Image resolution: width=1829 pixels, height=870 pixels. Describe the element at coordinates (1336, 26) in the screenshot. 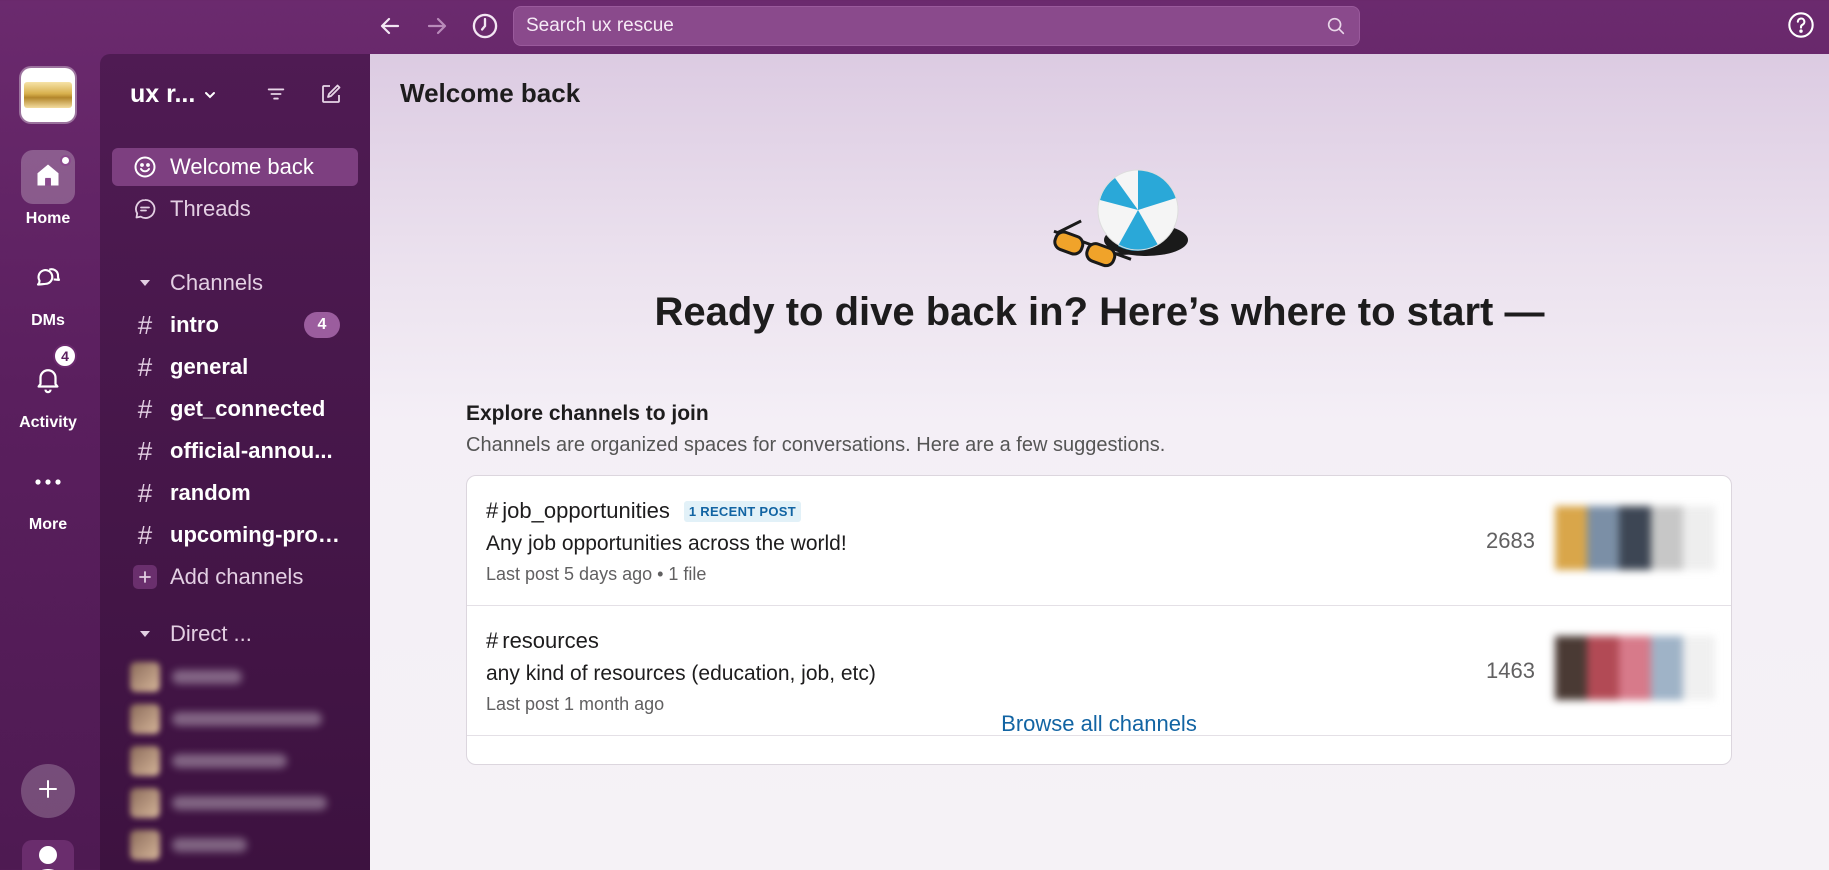

I see `search-icon` at that location.